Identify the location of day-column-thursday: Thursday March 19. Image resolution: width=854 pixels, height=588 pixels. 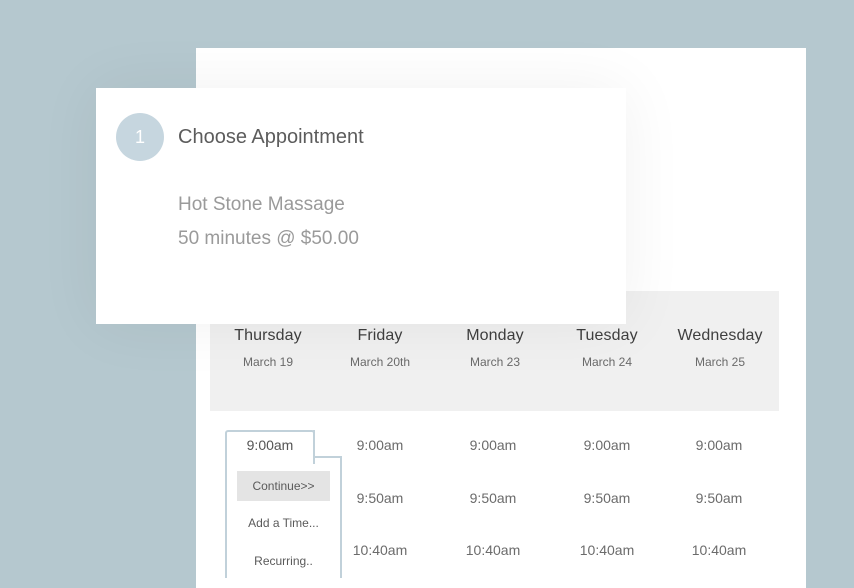
(268, 348).